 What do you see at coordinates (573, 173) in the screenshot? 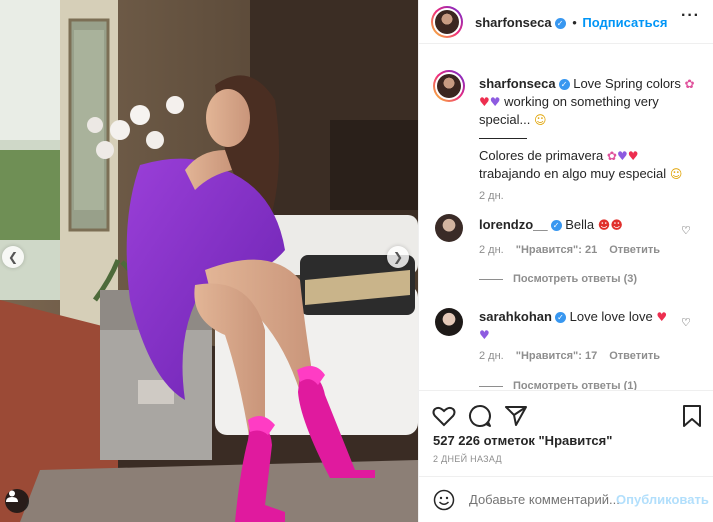
I see `caption-line: trabajando en algo muy especial` at bounding box center [573, 173].